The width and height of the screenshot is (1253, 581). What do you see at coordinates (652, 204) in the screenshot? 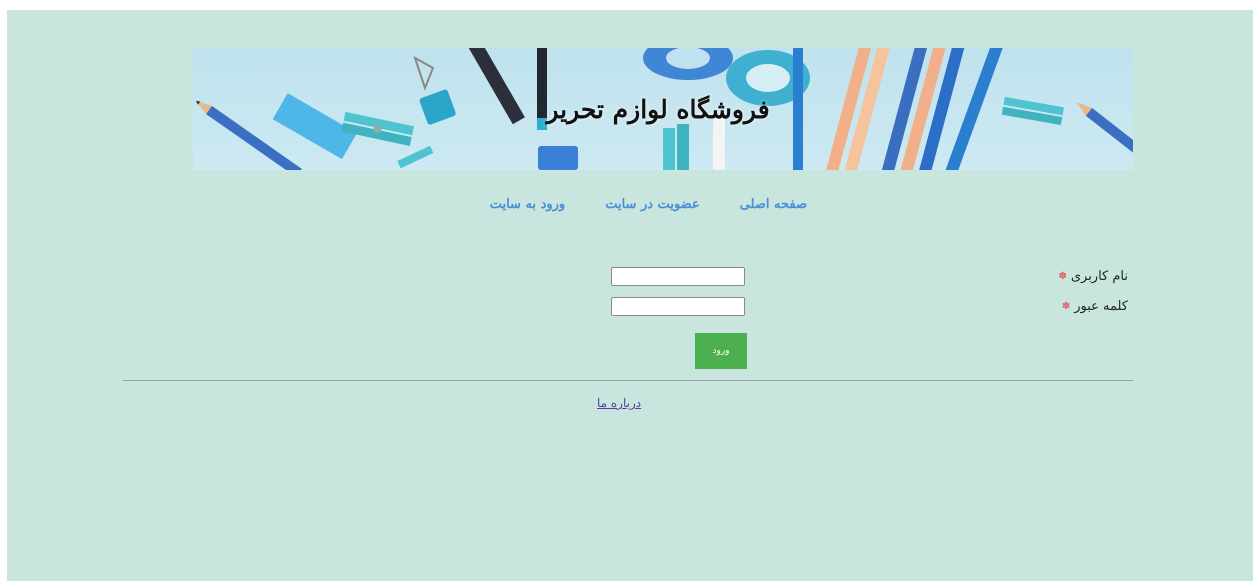
I see `nav-link-register: عضویت در سایت` at bounding box center [652, 204].